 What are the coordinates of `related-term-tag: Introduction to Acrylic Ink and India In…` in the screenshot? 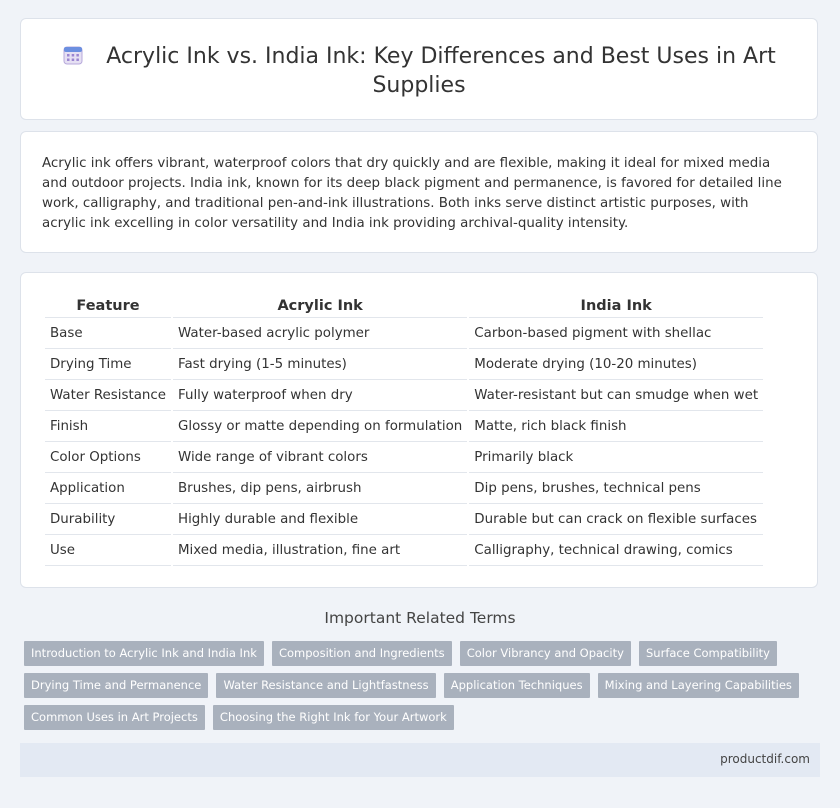 It's located at (144, 653).